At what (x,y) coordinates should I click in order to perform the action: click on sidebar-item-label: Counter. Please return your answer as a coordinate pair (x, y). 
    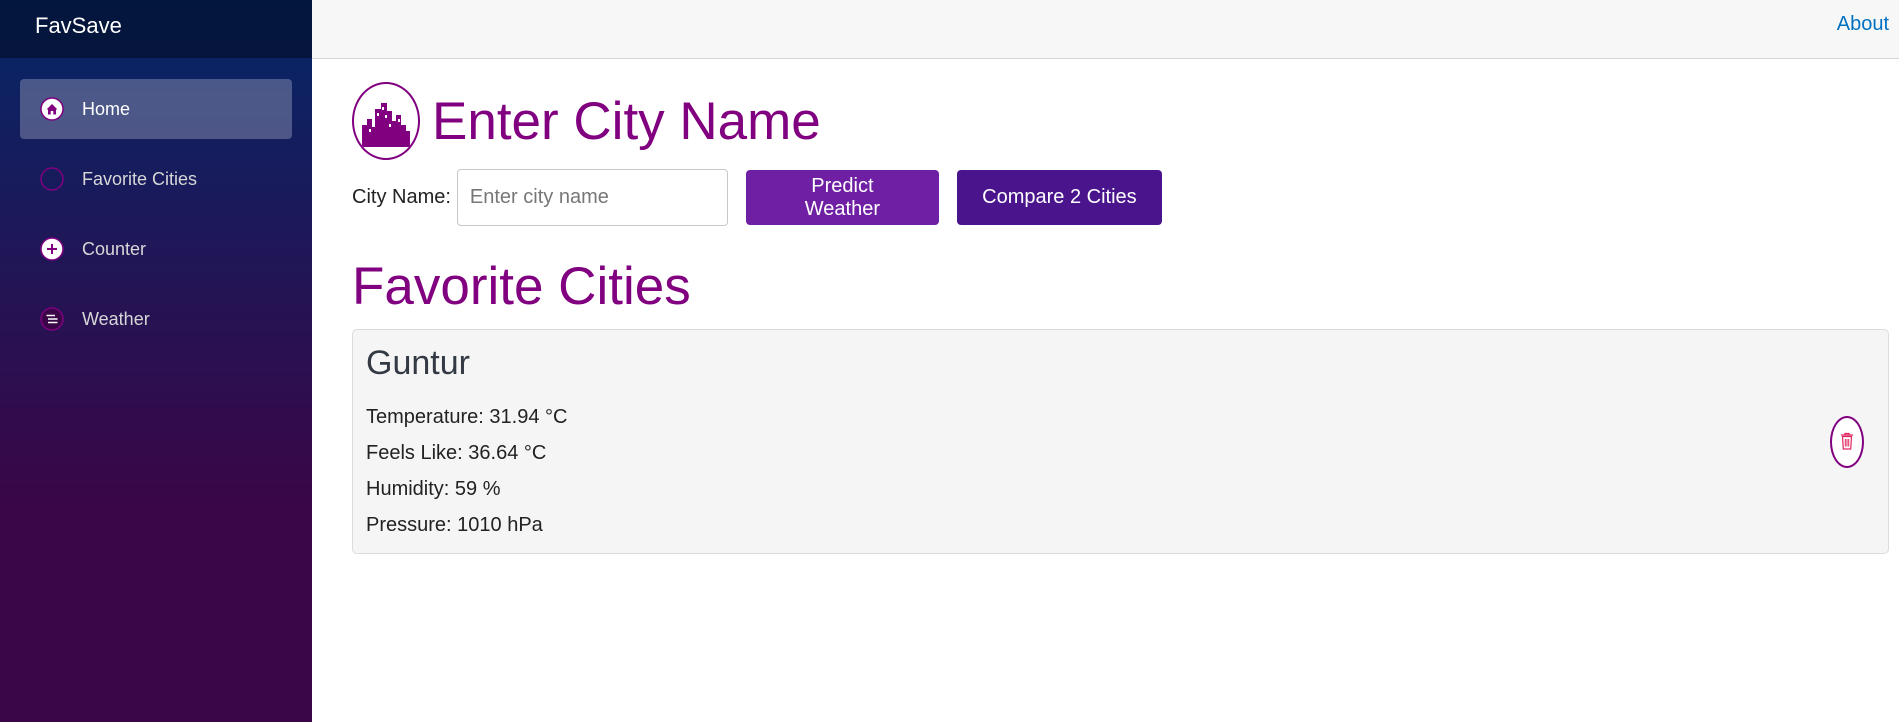
    Looking at the image, I should click on (114, 248).